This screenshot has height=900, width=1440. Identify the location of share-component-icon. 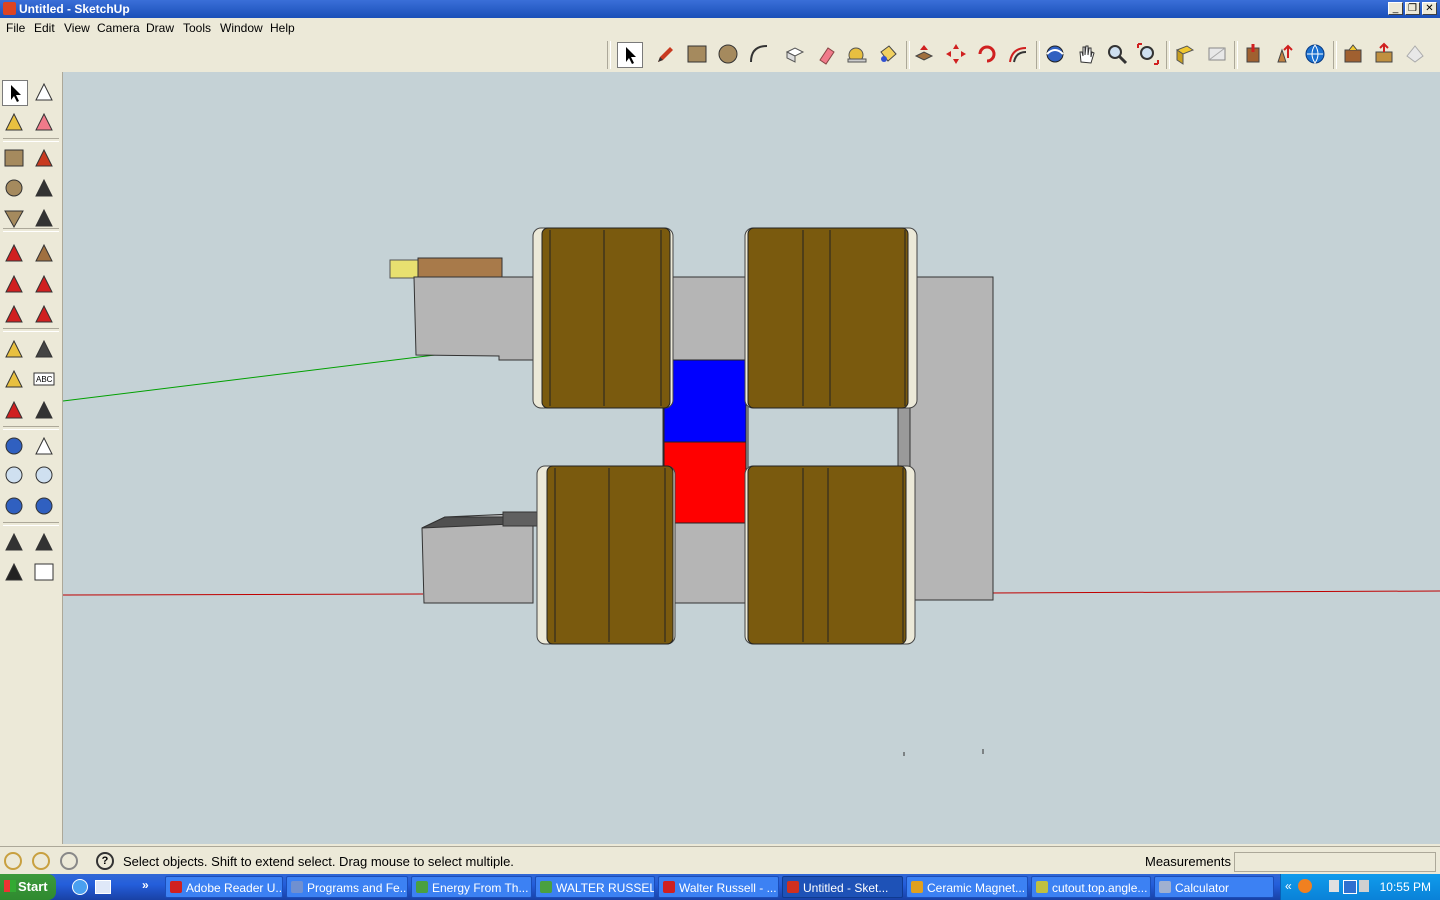
(1385, 55).